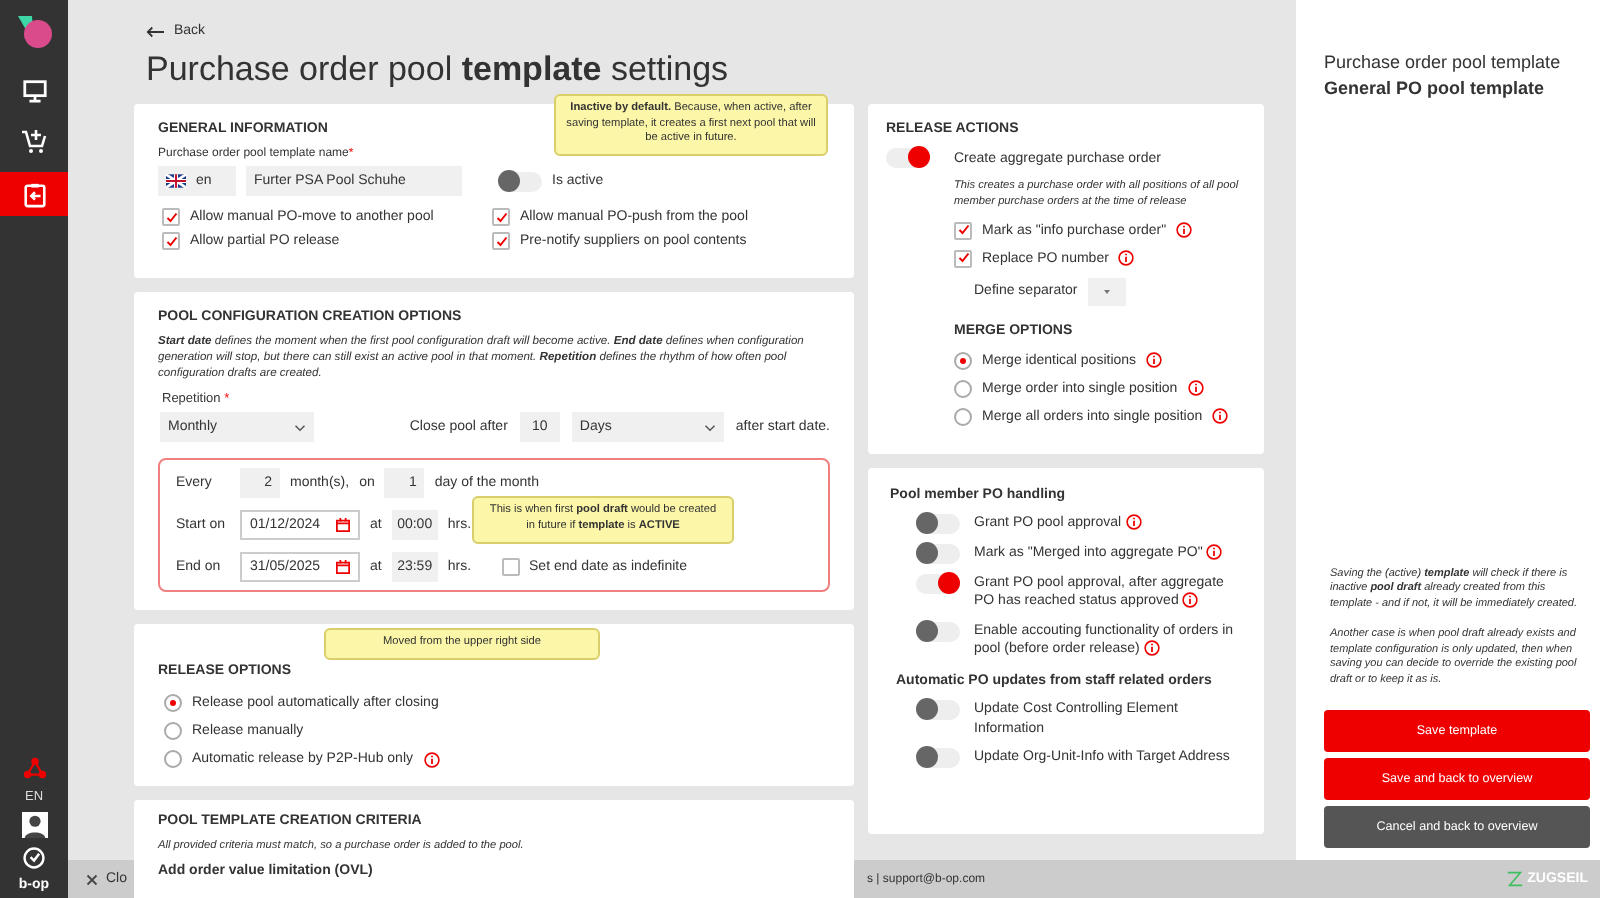 The height and width of the screenshot is (898, 1600). Describe the element at coordinates (1106, 291) in the screenshot. I see `caret-icon` at that location.